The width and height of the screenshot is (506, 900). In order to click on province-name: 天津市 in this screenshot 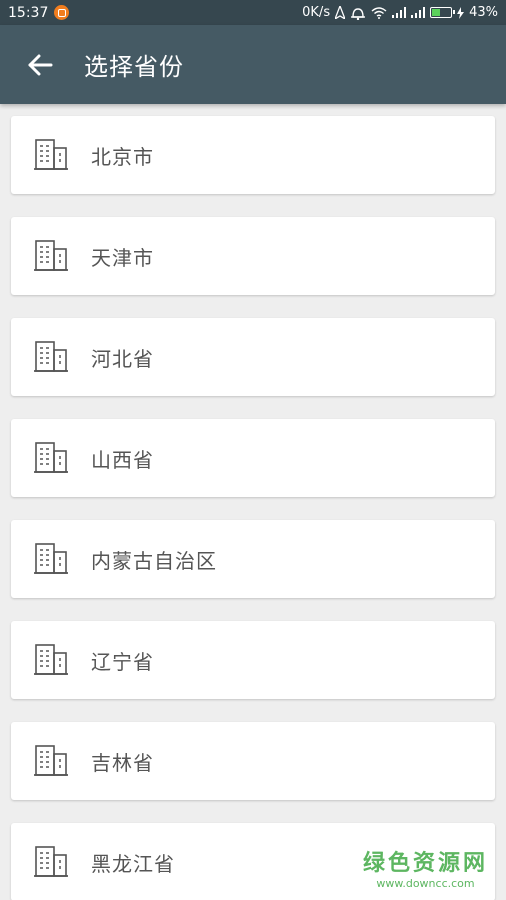, I will do `click(122, 257)`.